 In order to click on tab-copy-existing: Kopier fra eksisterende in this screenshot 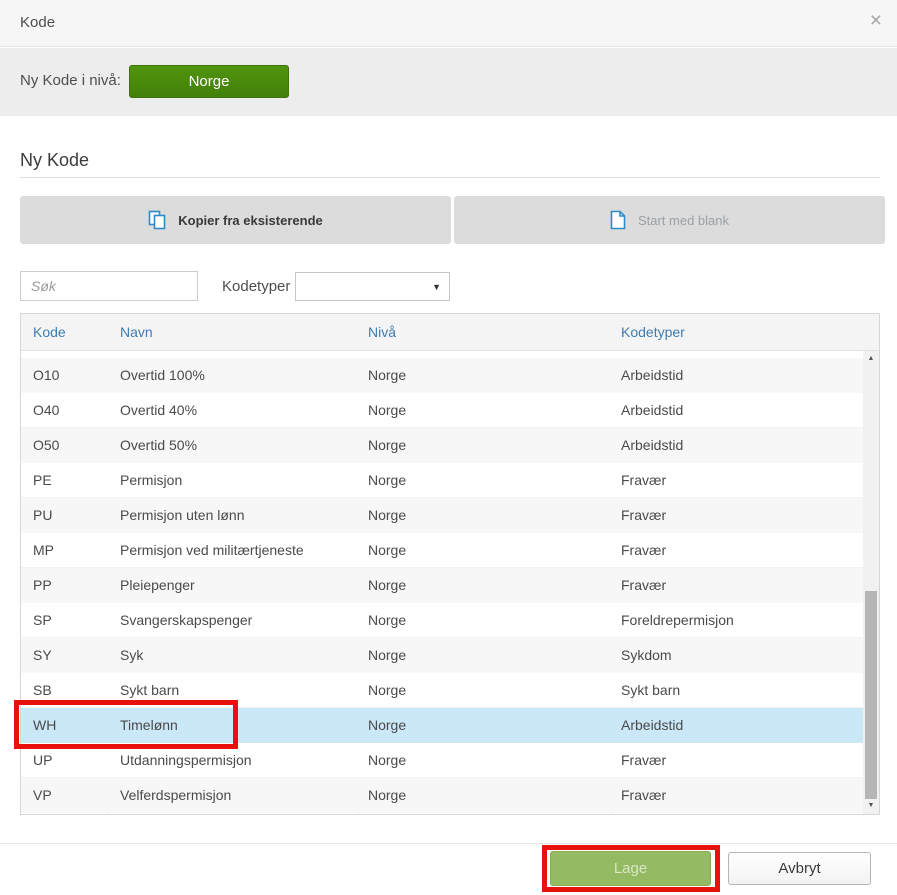, I will do `click(235, 220)`.